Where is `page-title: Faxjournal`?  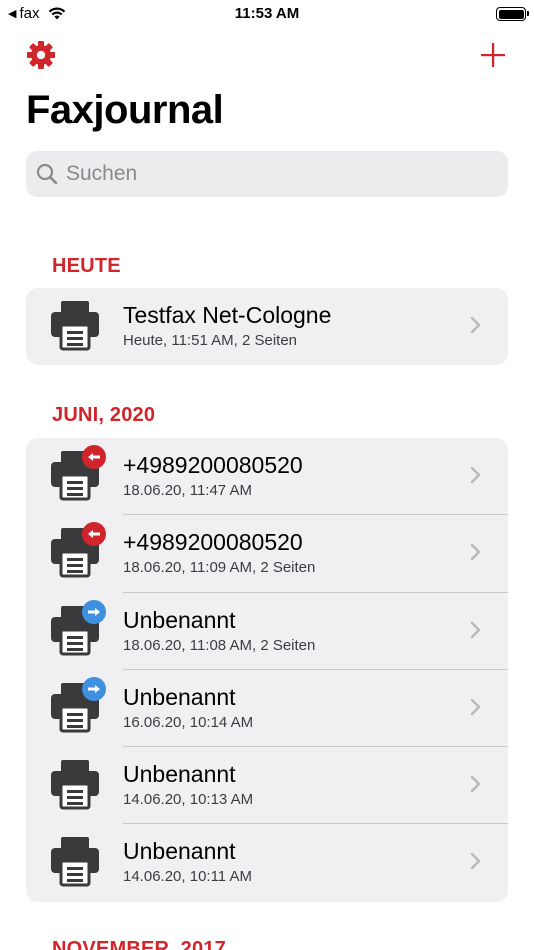 page-title: Faxjournal is located at coordinates (125, 110).